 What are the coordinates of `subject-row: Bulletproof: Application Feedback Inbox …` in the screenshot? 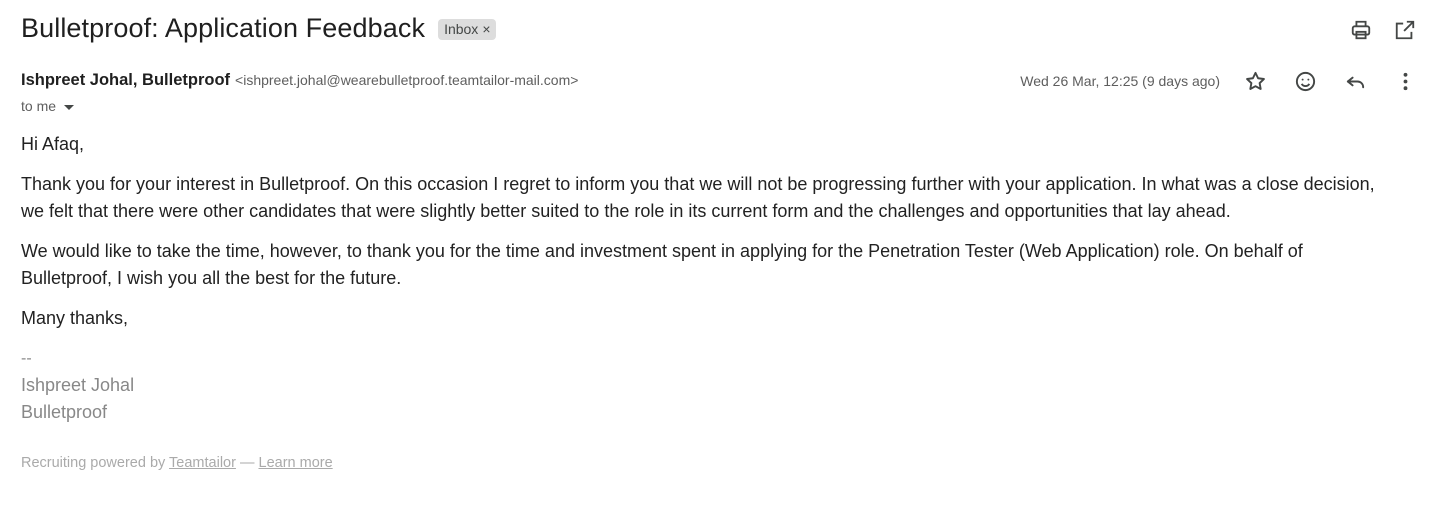 It's located at (258, 28).